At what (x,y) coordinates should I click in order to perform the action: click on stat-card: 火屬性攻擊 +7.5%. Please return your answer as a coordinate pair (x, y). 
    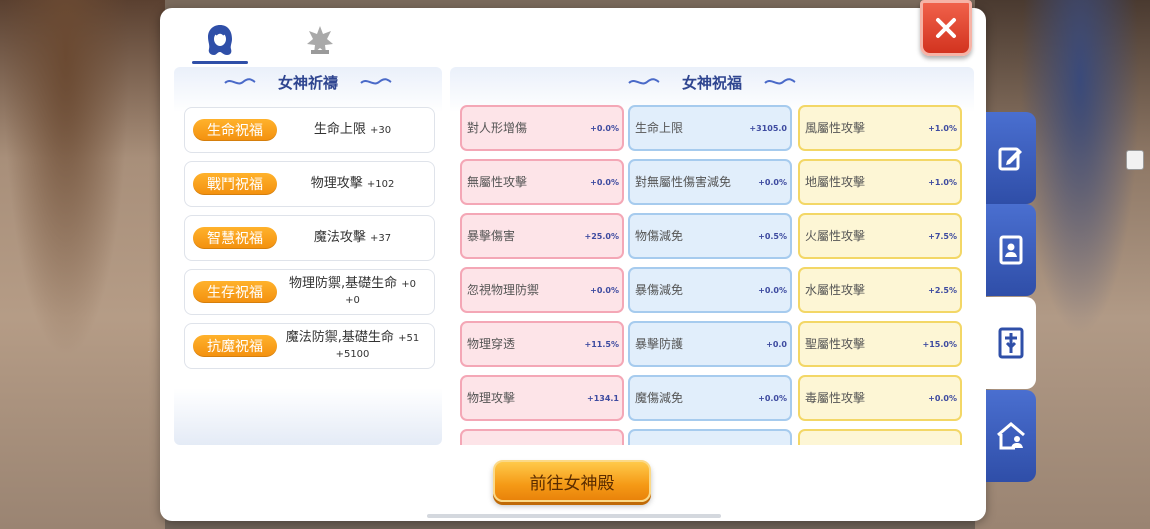
    Looking at the image, I should click on (880, 236).